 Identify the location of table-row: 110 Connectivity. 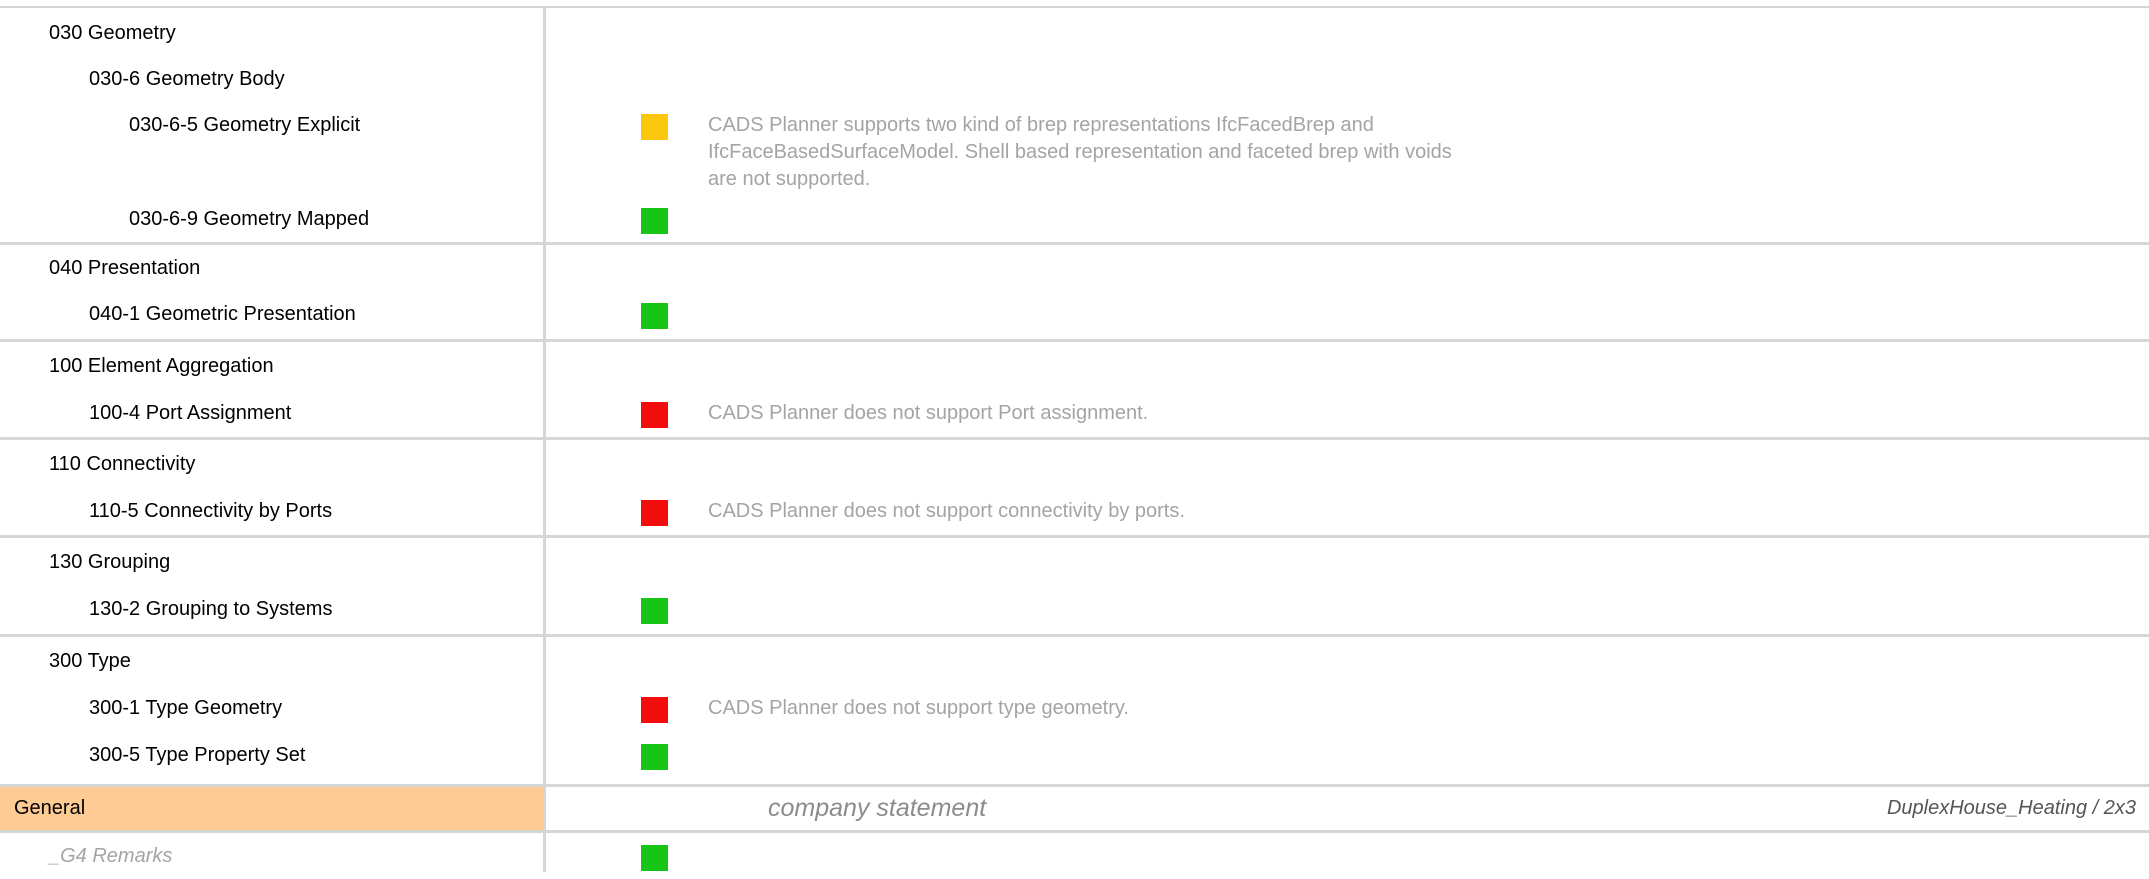
(1074, 464).